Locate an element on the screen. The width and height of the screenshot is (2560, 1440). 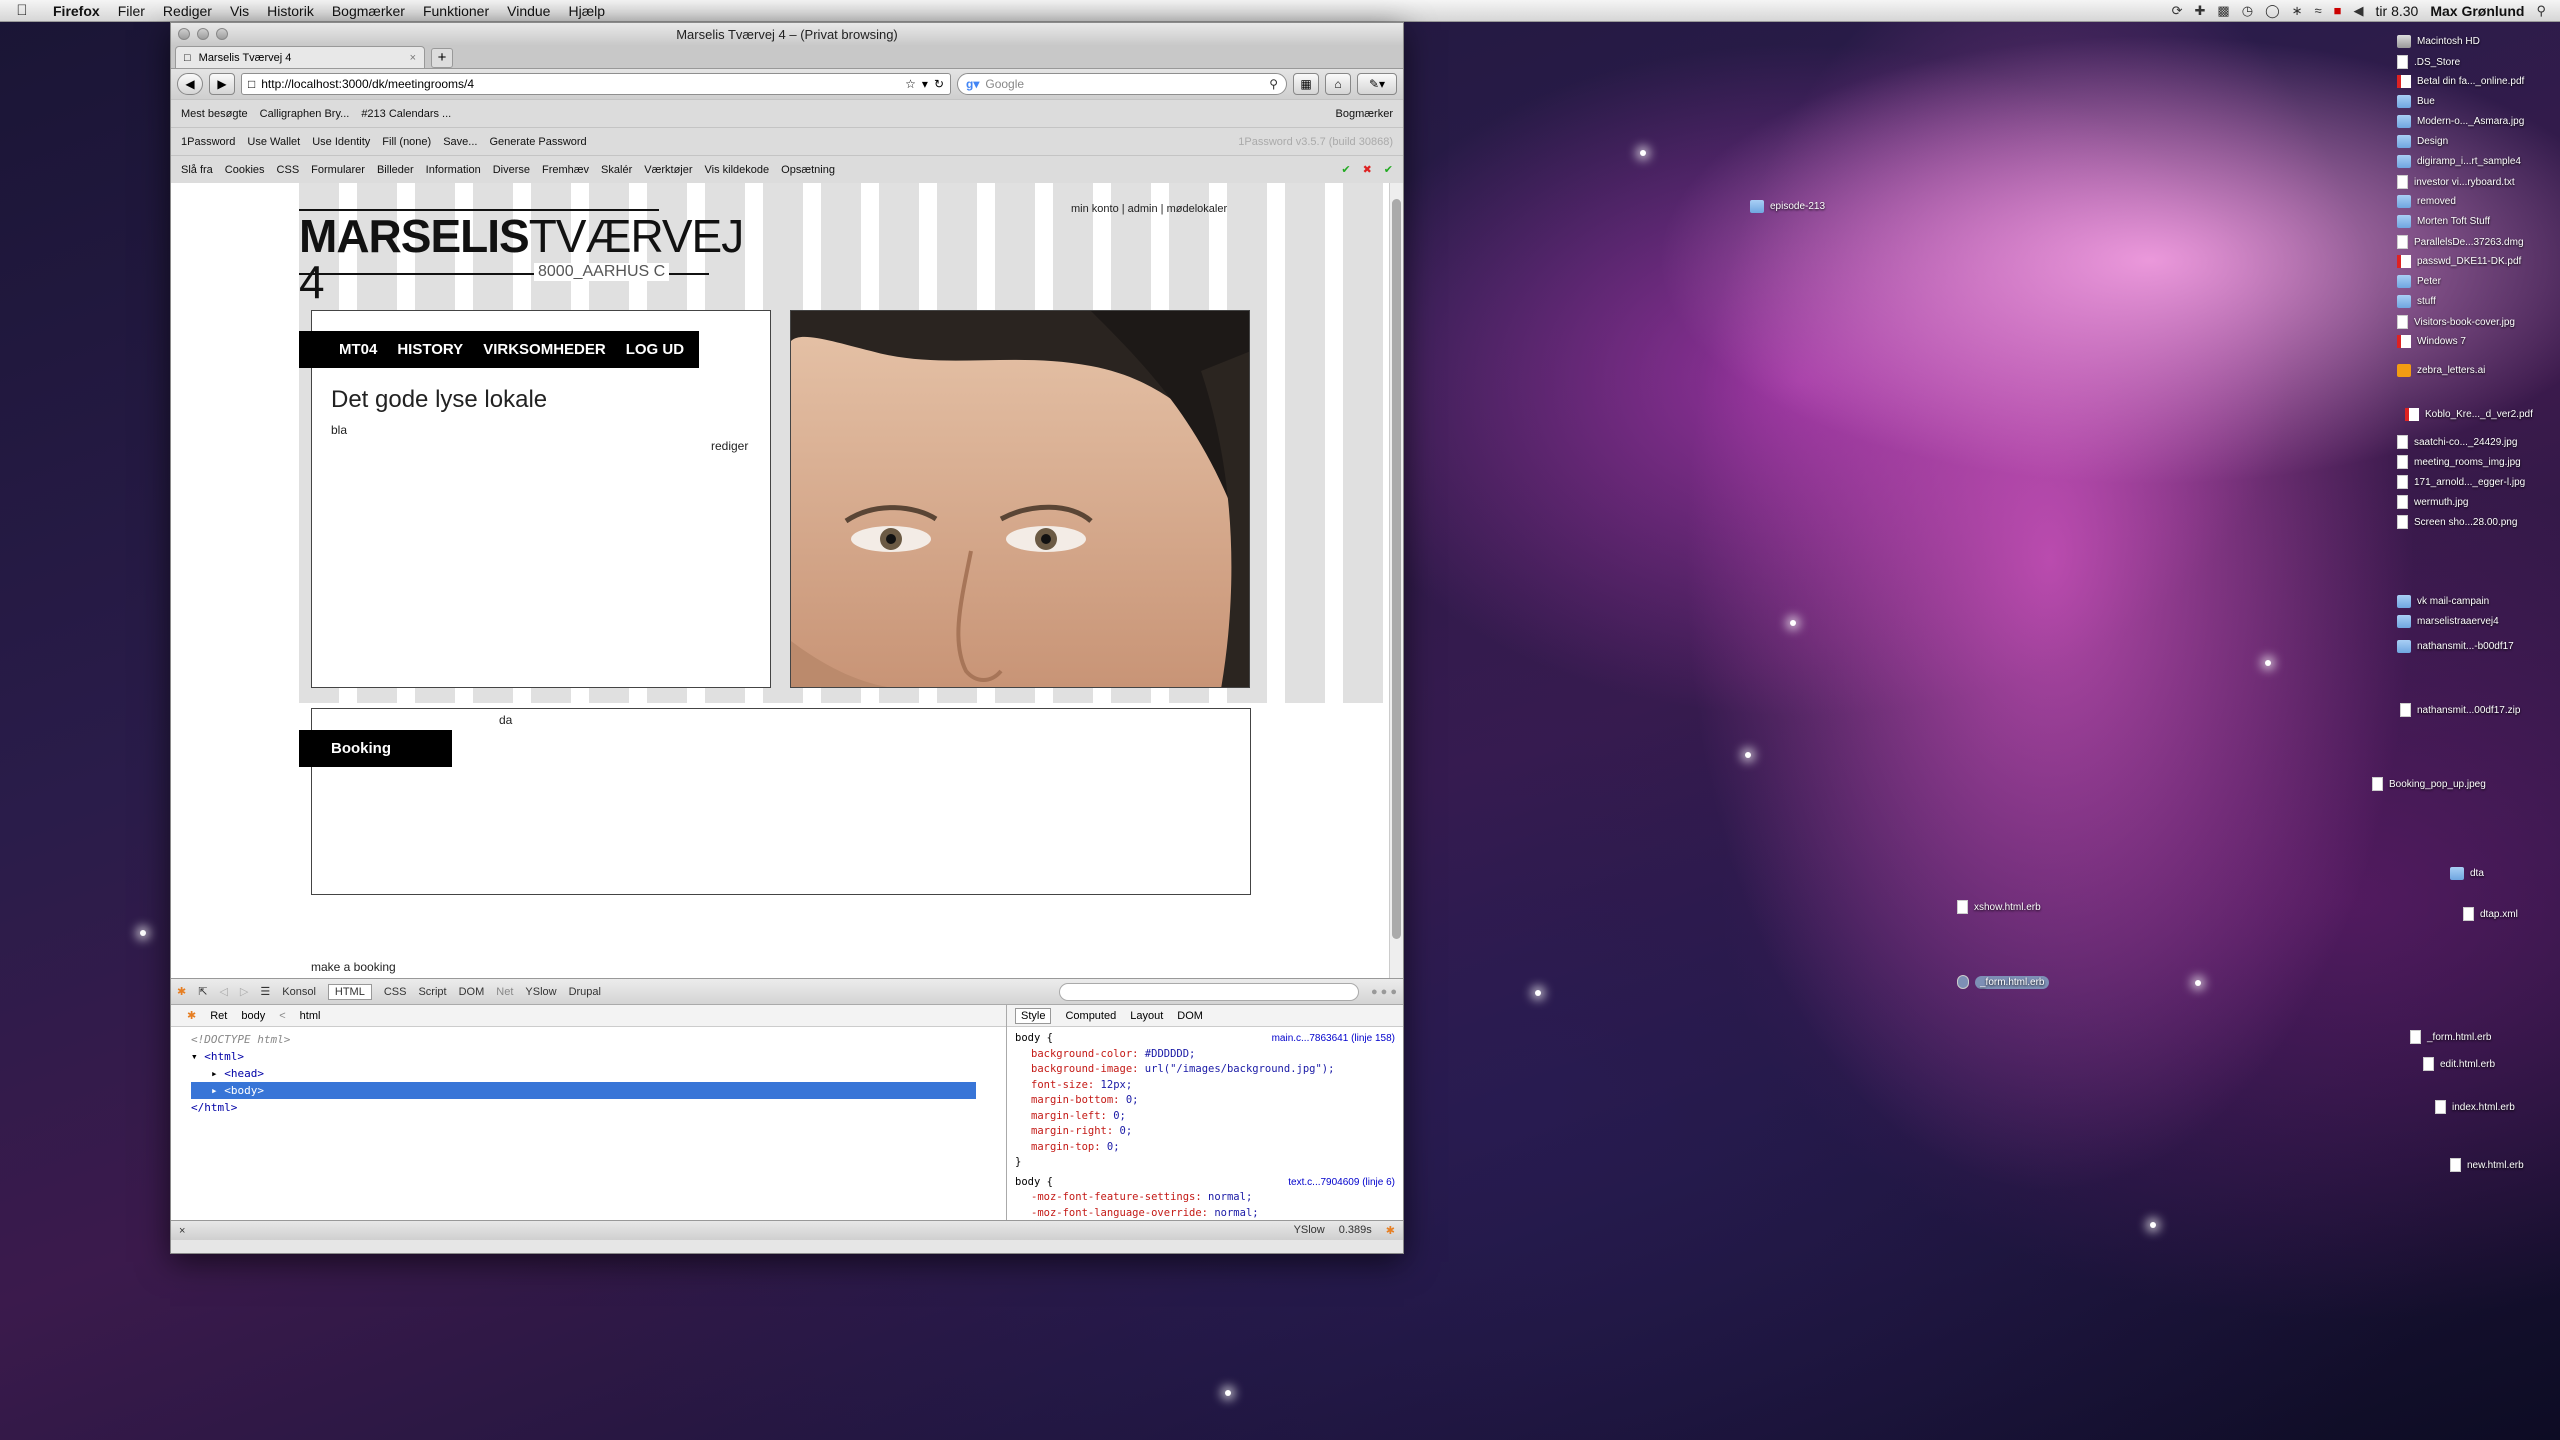
body-node-row: ▸ <body> is located at coordinates (583, 1090).